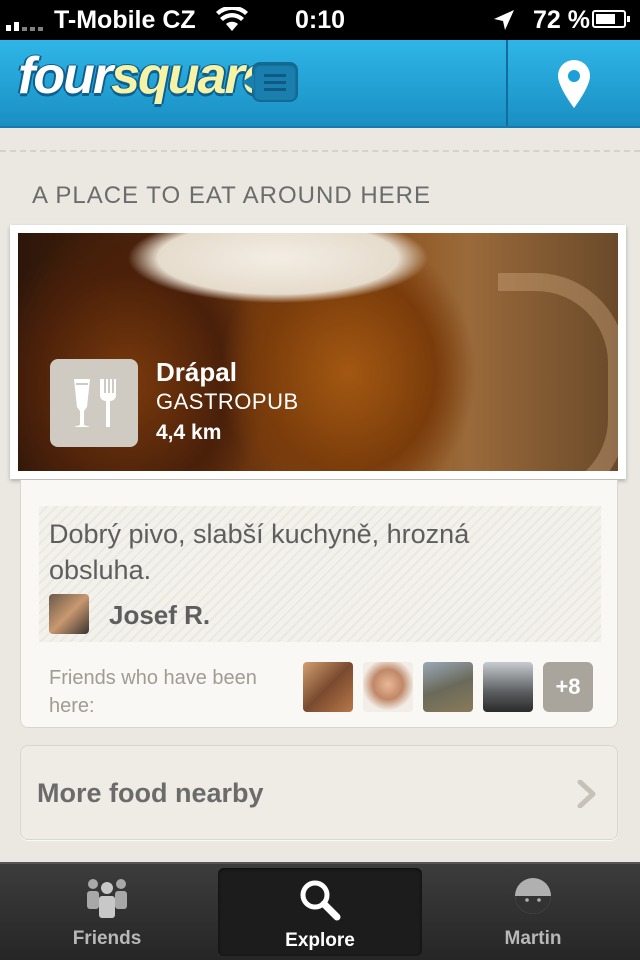 This screenshot has height=960, width=640. Describe the element at coordinates (69, 614) in the screenshot. I see `tip-author-avatar` at that location.